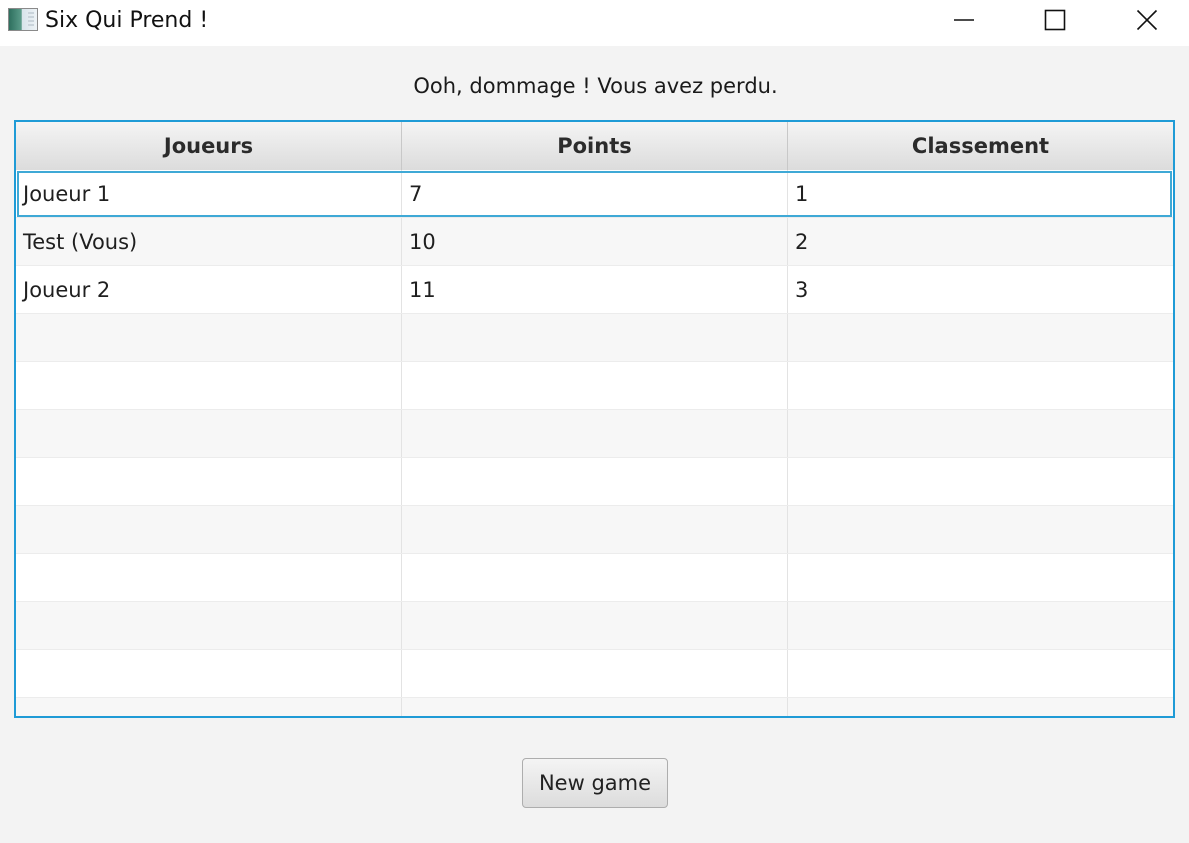 This screenshot has height=843, width=1189. I want to click on column-header-points: Points, so click(595, 146).